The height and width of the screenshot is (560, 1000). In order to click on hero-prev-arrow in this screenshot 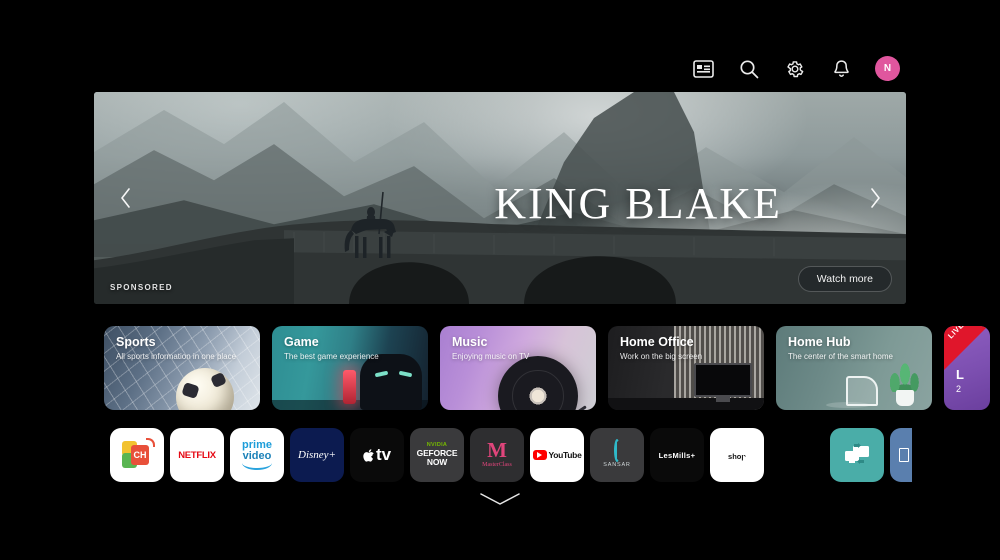, I will do `click(125, 198)`.